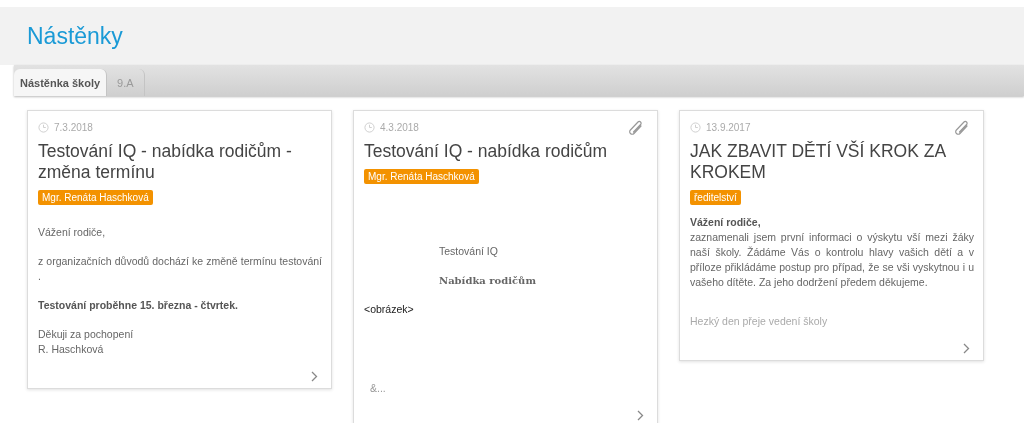 The width and height of the screenshot is (1024, 423). Describe the element at coordinates (715, 197) in the screenshot. I see `author-tag: ředitelství` at that location.